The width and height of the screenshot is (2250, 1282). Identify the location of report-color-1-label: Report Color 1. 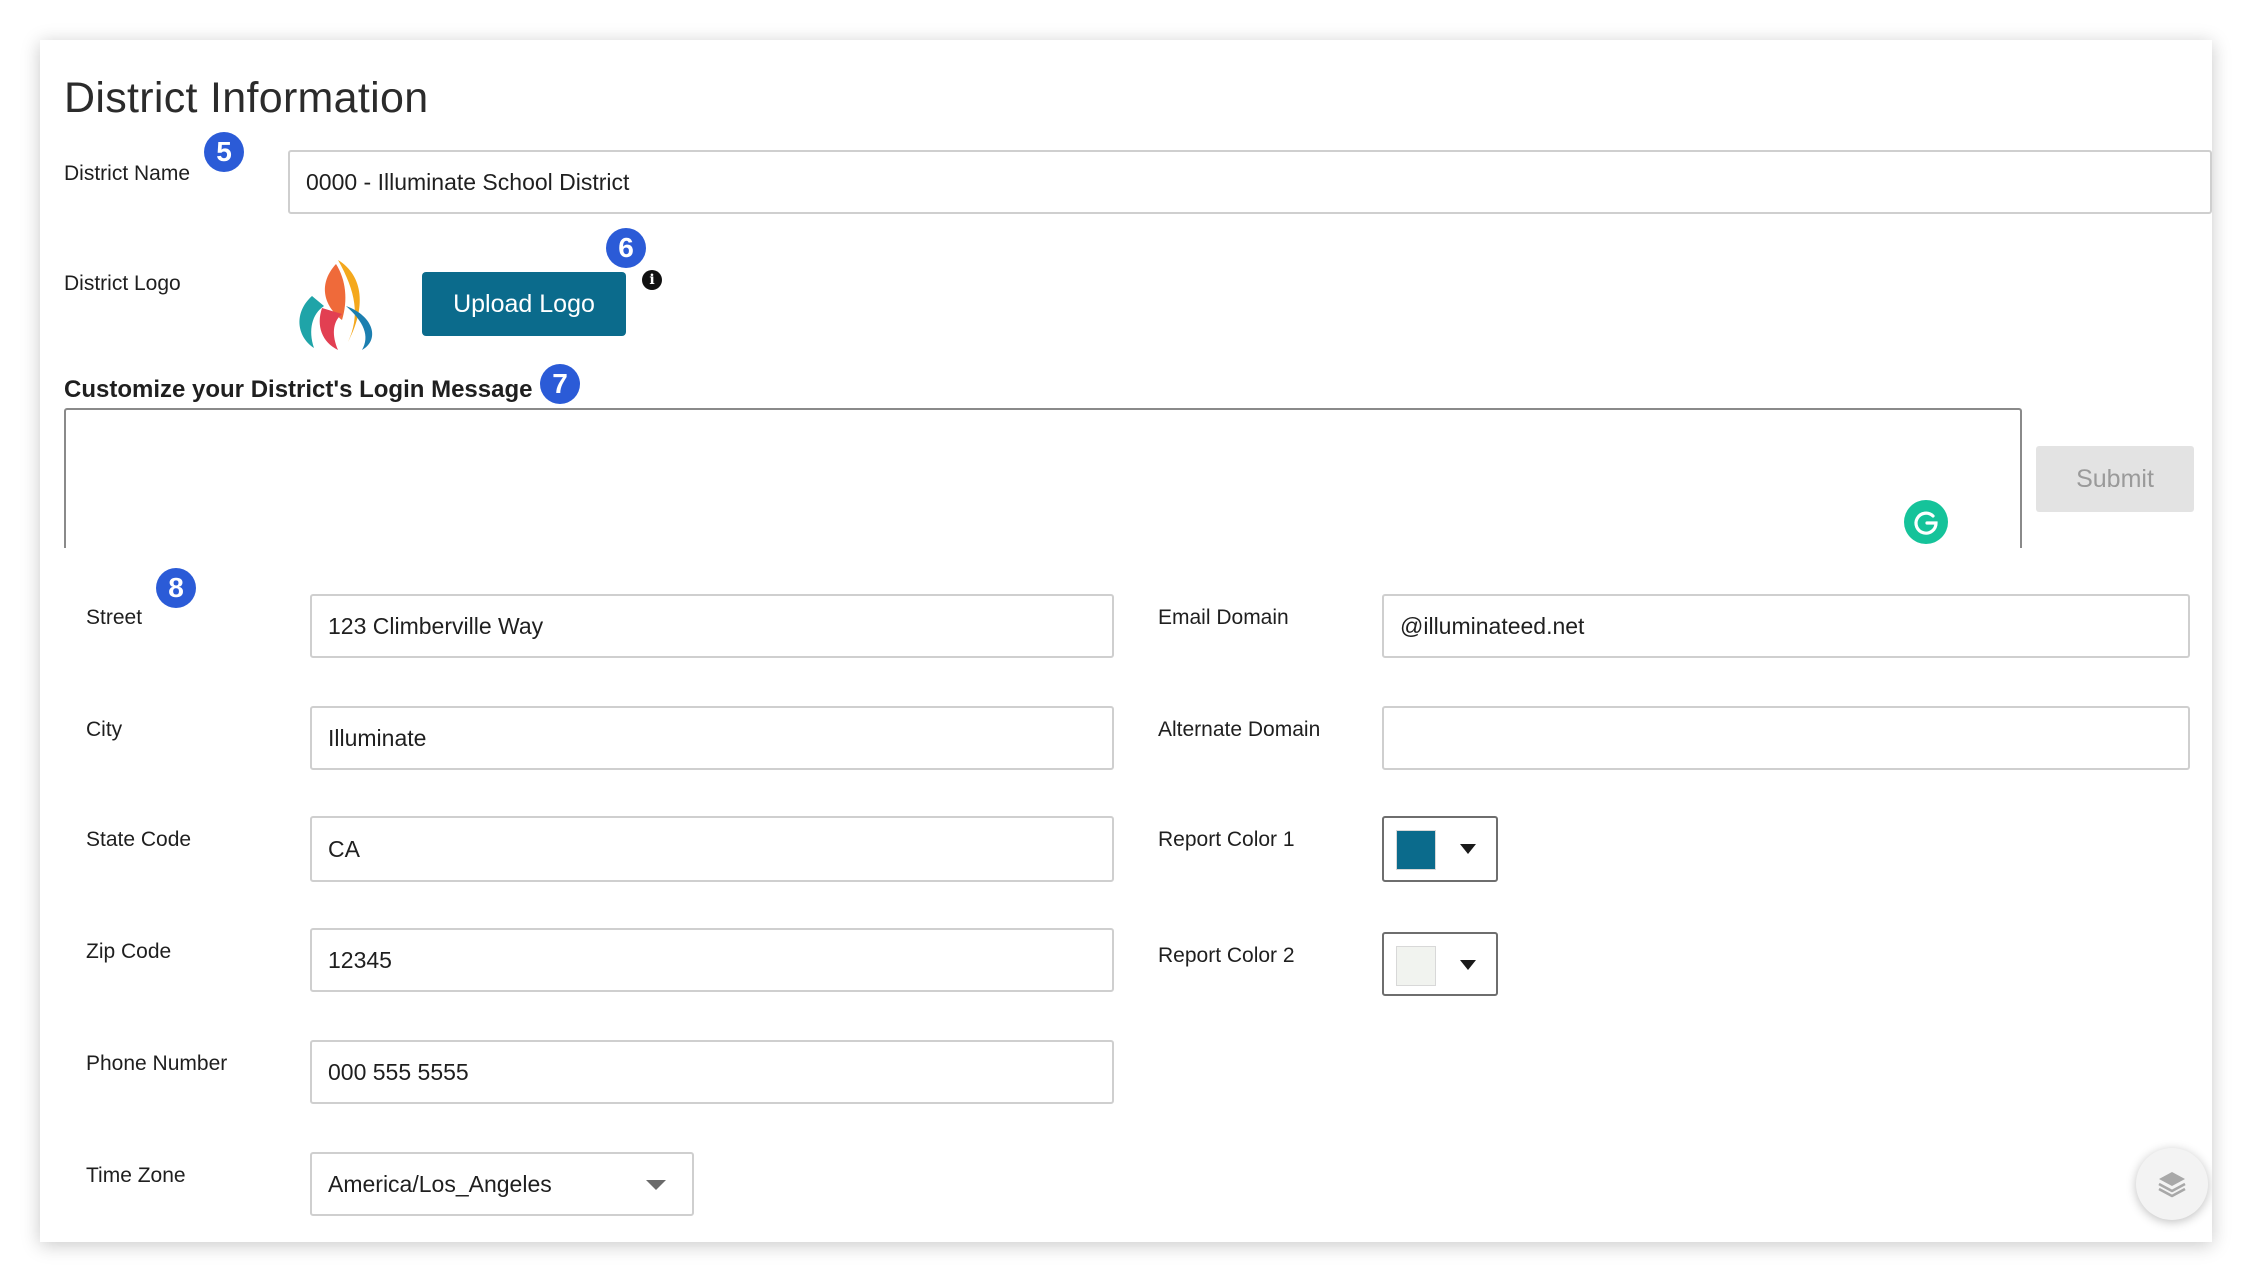
(1226, 839).